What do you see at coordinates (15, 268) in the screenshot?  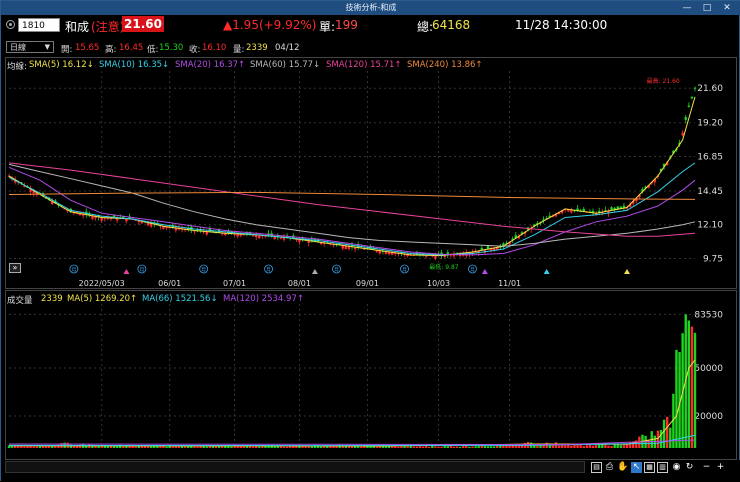 I see `expand-icon: »` at bounding box center [15, 268].